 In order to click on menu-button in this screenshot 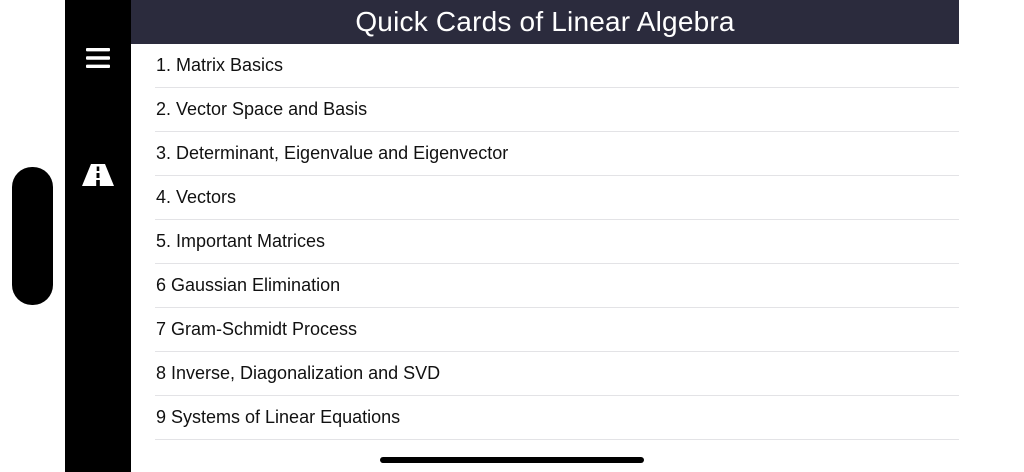, I will do `click(98, 60)`.